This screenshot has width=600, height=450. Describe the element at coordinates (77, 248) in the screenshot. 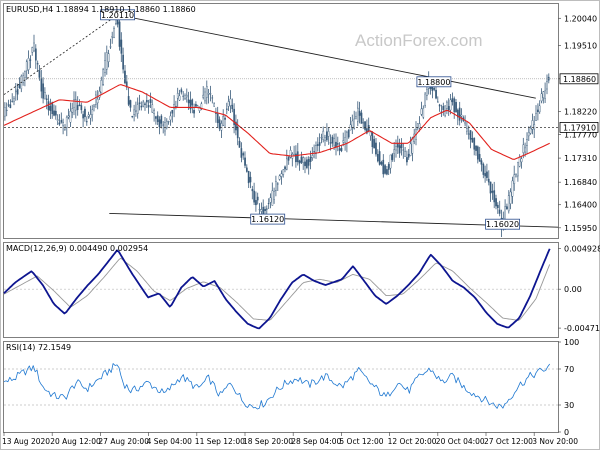

I see `macd-header: MACD(12,26,9) 0.004490 0.002954` at that location.